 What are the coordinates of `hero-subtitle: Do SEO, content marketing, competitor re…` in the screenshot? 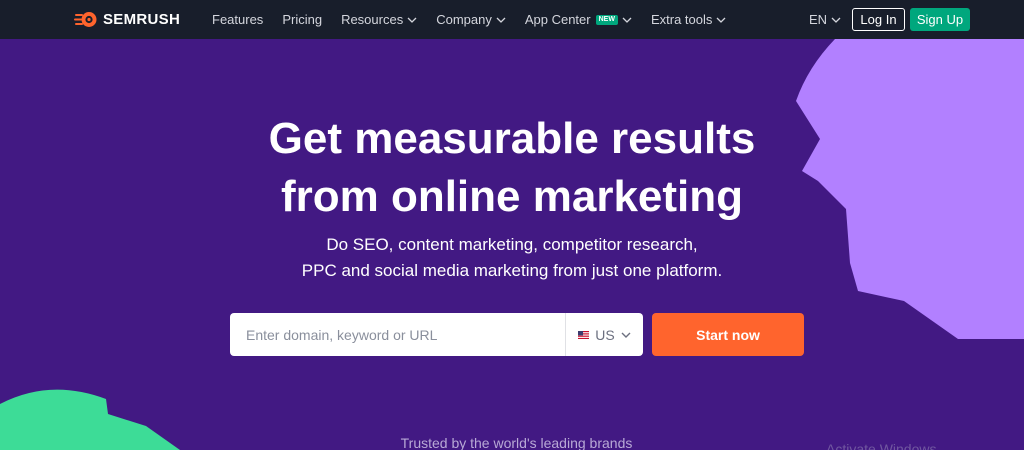 It's located at (512, 258).